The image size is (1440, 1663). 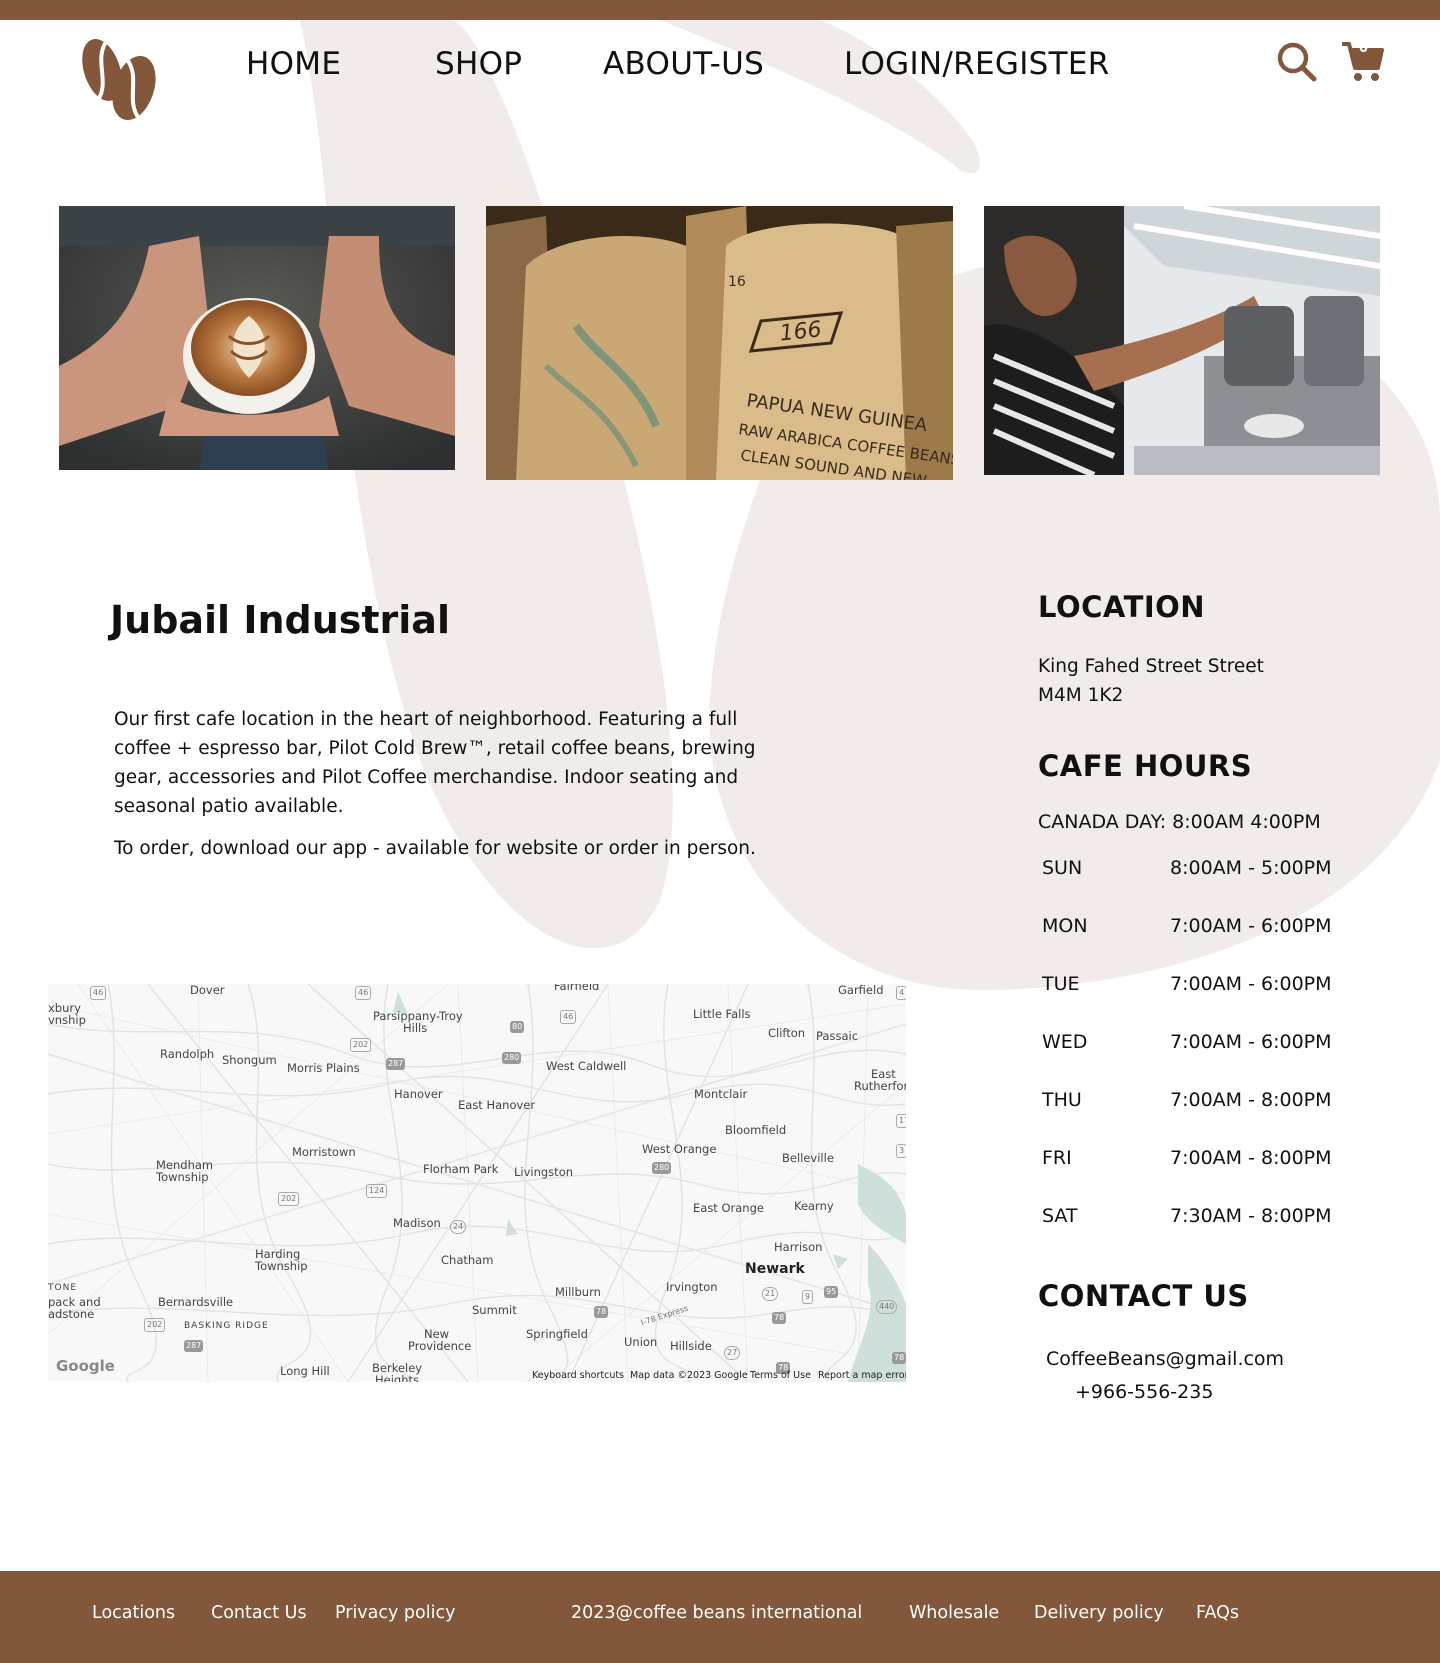 What do you see at coordinates (497, 1105) in the screenshot?
I see `map-place: East Hanover` at bounding box center [497, 1105].